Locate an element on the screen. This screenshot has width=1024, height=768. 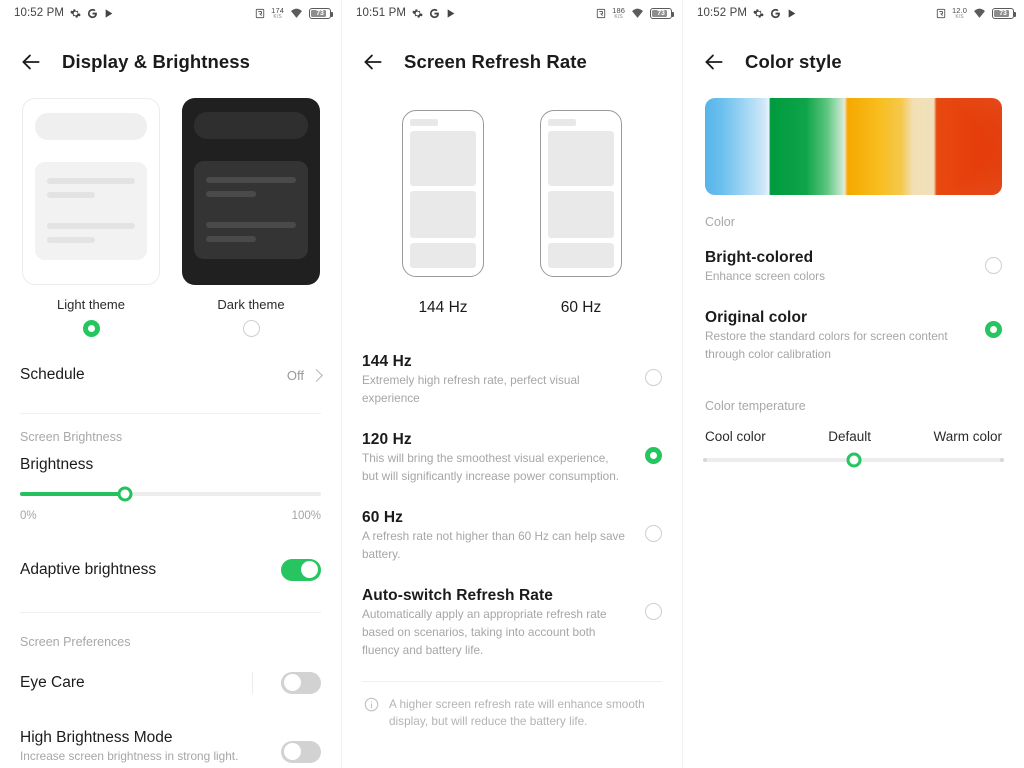
brightness-track is located at coordinates (170, 494).